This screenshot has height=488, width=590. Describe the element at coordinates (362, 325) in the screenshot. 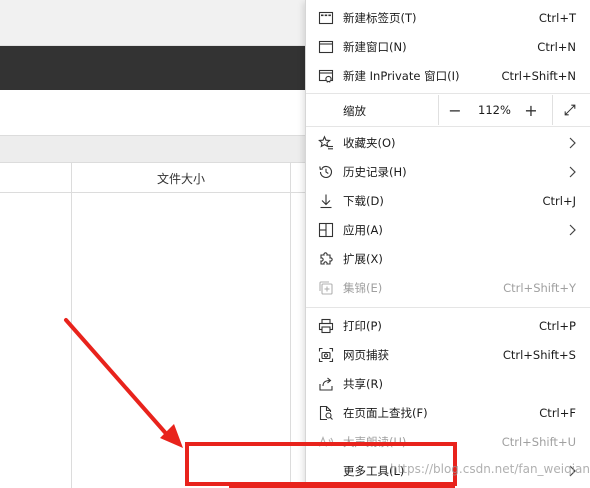

I see `menu-item-label: 打印(P)` at that location.